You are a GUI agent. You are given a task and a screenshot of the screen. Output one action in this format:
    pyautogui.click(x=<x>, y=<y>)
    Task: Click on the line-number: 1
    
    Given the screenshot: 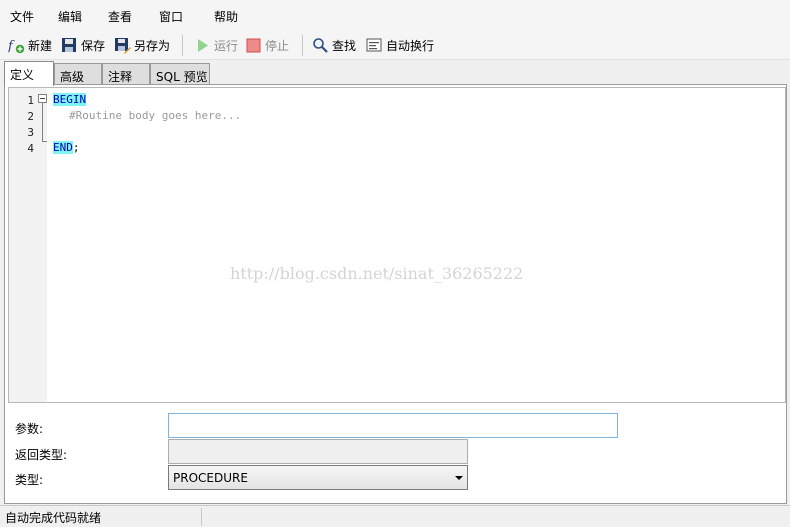 What is the action you would take?
    pyautogui.click(x=30, y=100)
    